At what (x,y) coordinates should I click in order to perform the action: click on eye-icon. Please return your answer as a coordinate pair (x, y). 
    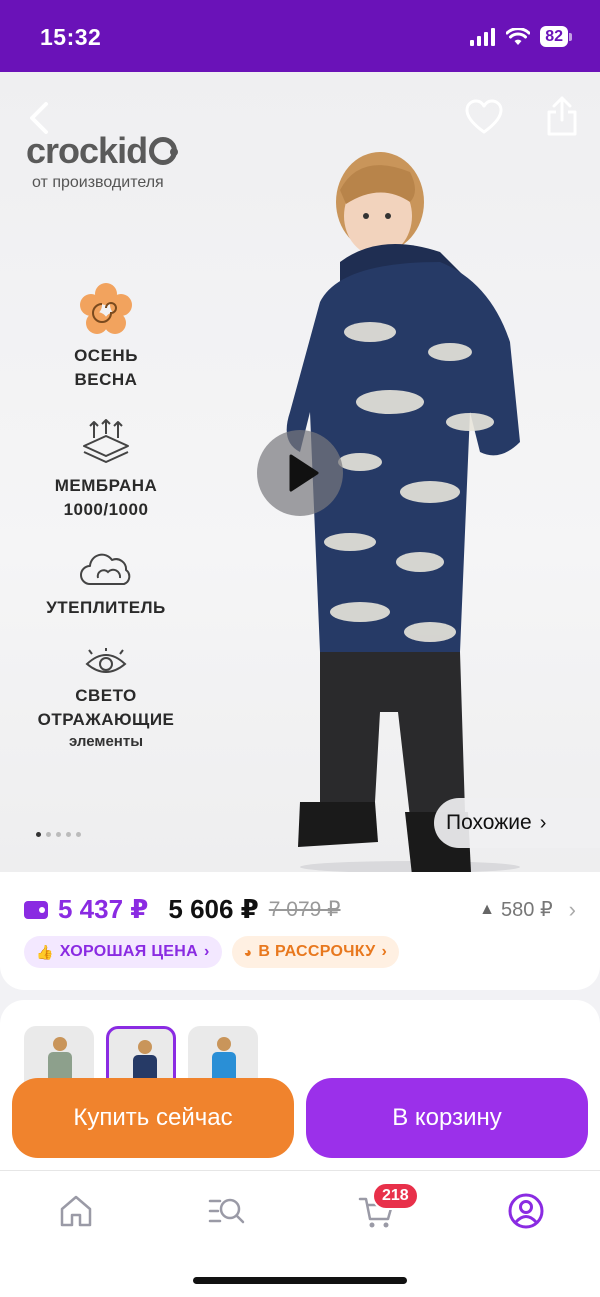
    Looking at the image, I should click on (106, 660).